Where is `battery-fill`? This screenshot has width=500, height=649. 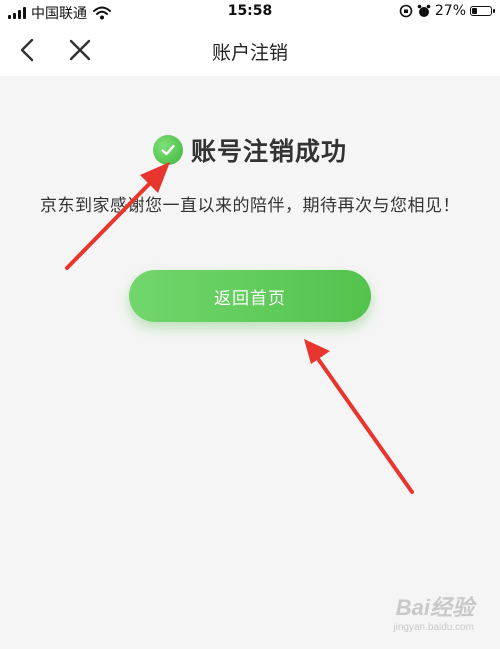
battery-fill is located at coordinates (474, 11).